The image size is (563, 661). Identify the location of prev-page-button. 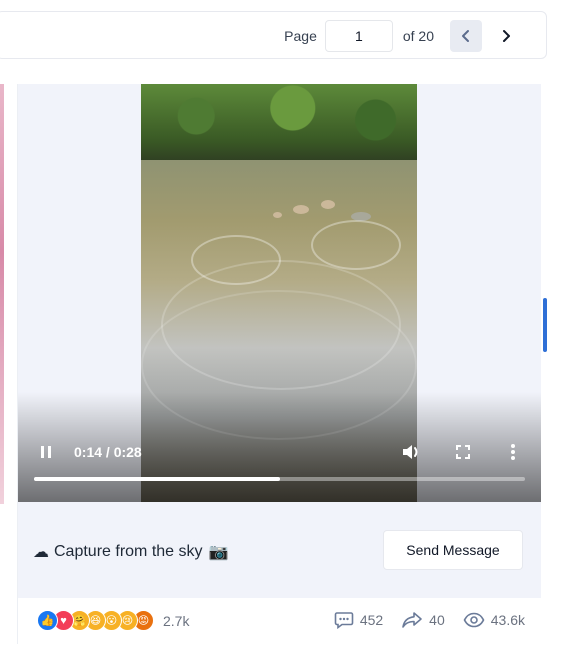
(466, 36).